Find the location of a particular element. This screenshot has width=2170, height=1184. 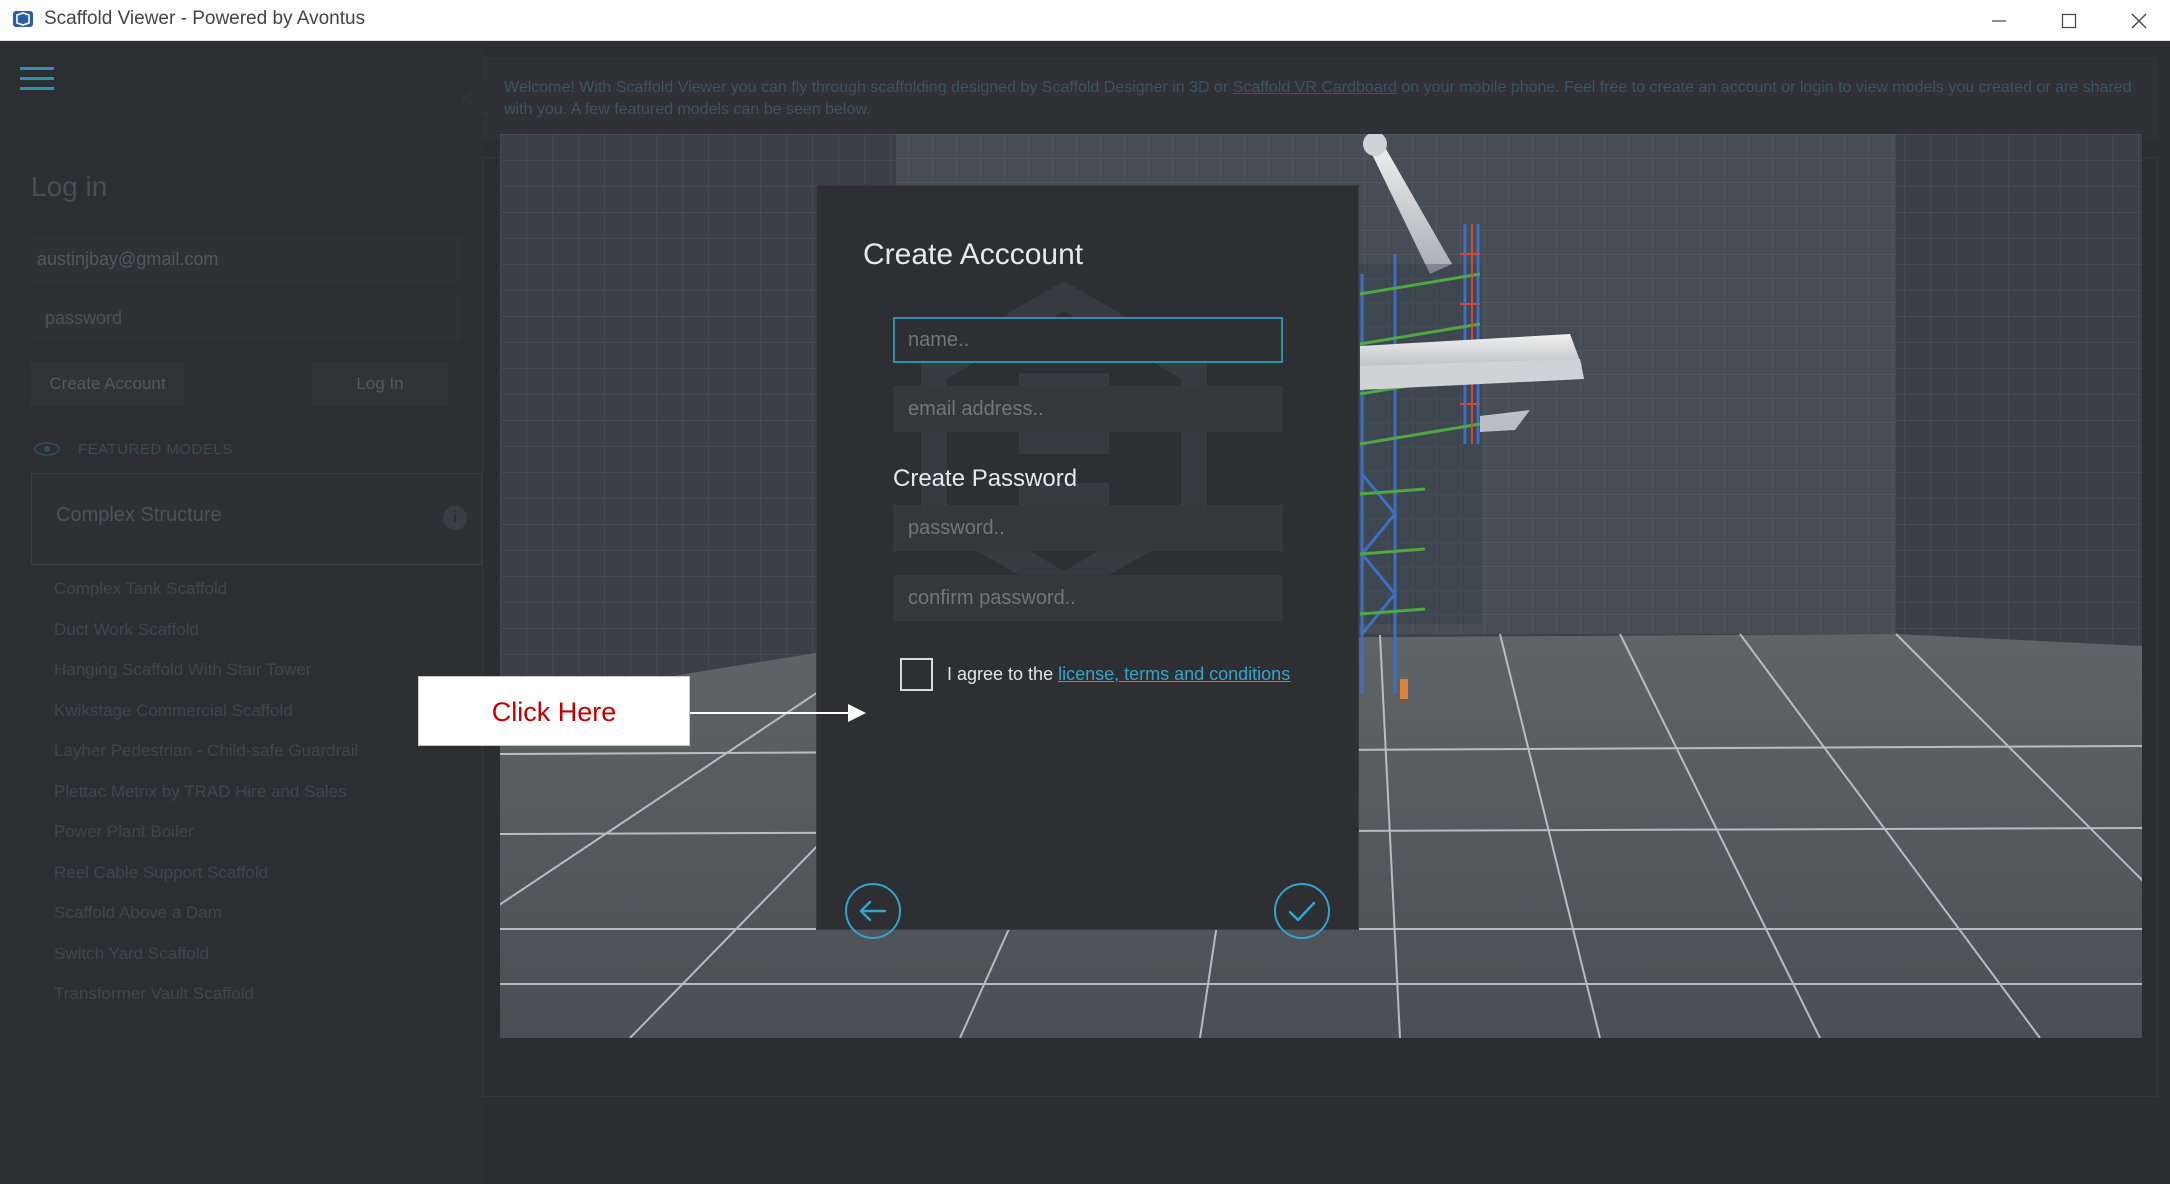

model-list-item: Kwikstage Commercial Scaffold is located at coordinates (206, 721).